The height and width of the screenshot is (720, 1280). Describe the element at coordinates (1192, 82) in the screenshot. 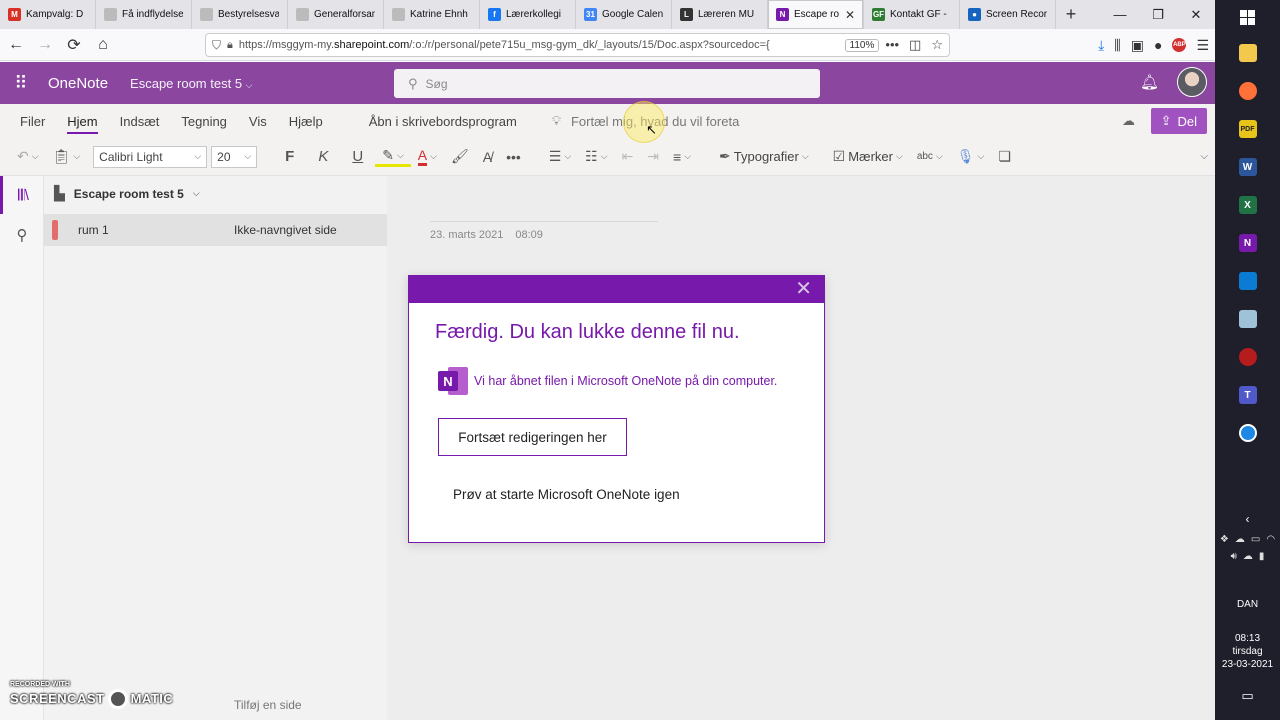

I see `avatar` at that location.